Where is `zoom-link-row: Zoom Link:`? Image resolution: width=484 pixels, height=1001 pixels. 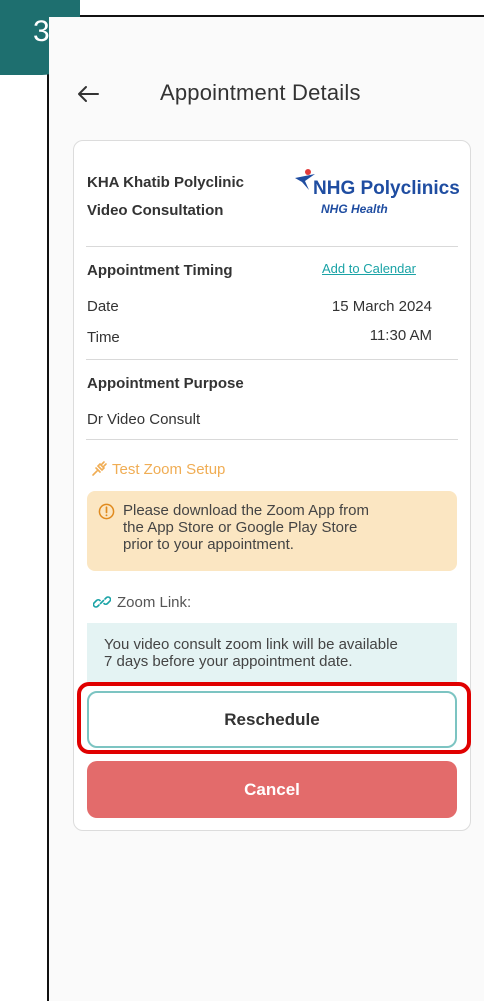 zoom-link-row: Zoom Link: is located at coordinates (142, 602).